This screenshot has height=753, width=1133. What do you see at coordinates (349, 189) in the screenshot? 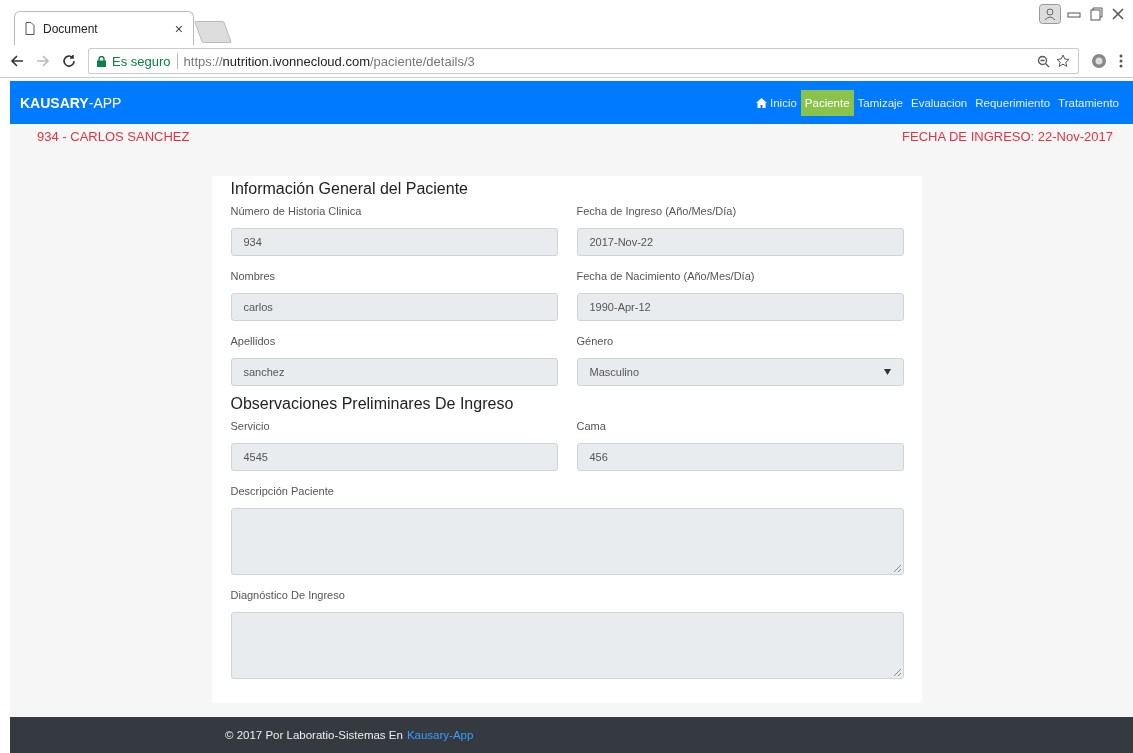
I see `section-title: Información General del Paciente` at bounding box center [349, 189].